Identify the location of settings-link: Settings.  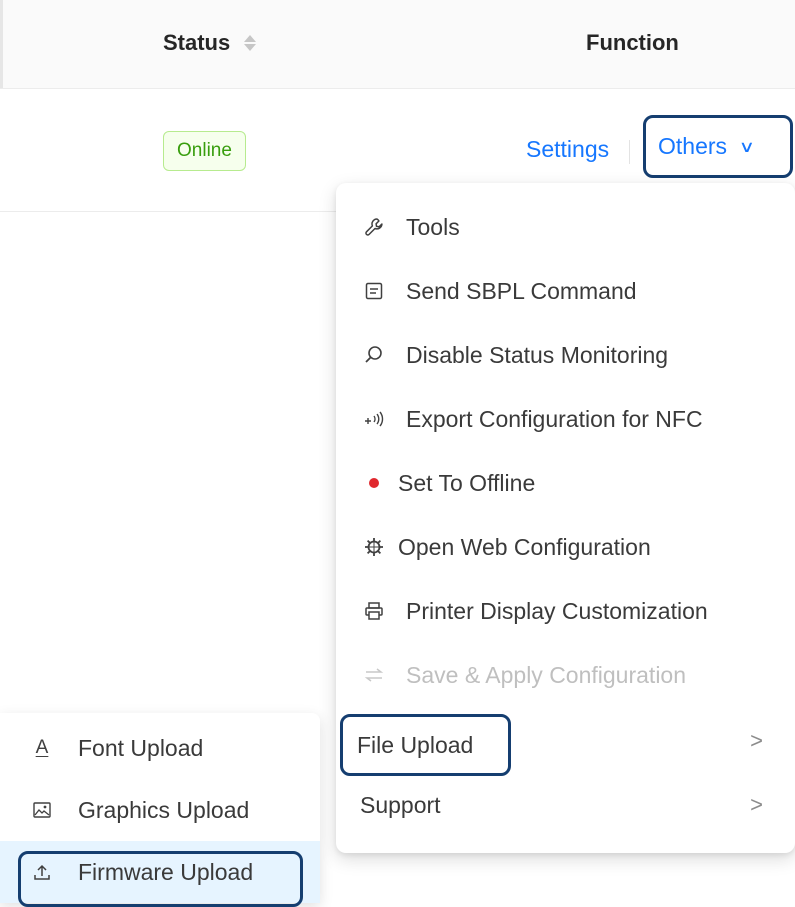
(567, 149).